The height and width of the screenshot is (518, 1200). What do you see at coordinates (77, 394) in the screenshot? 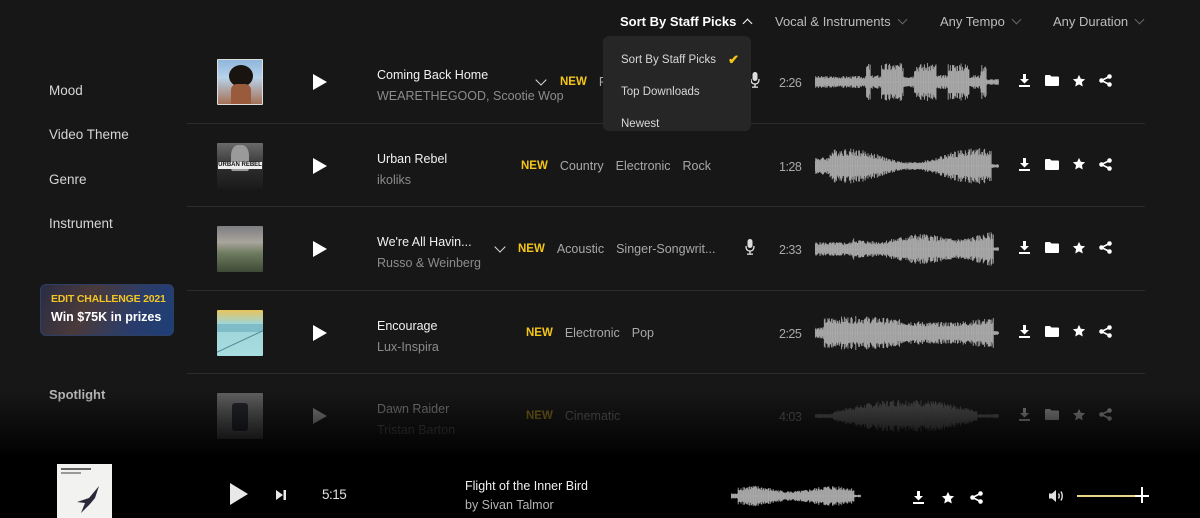
I see `sidebar-item-spotlight: Spotlight` at bounding box center [77, 394].